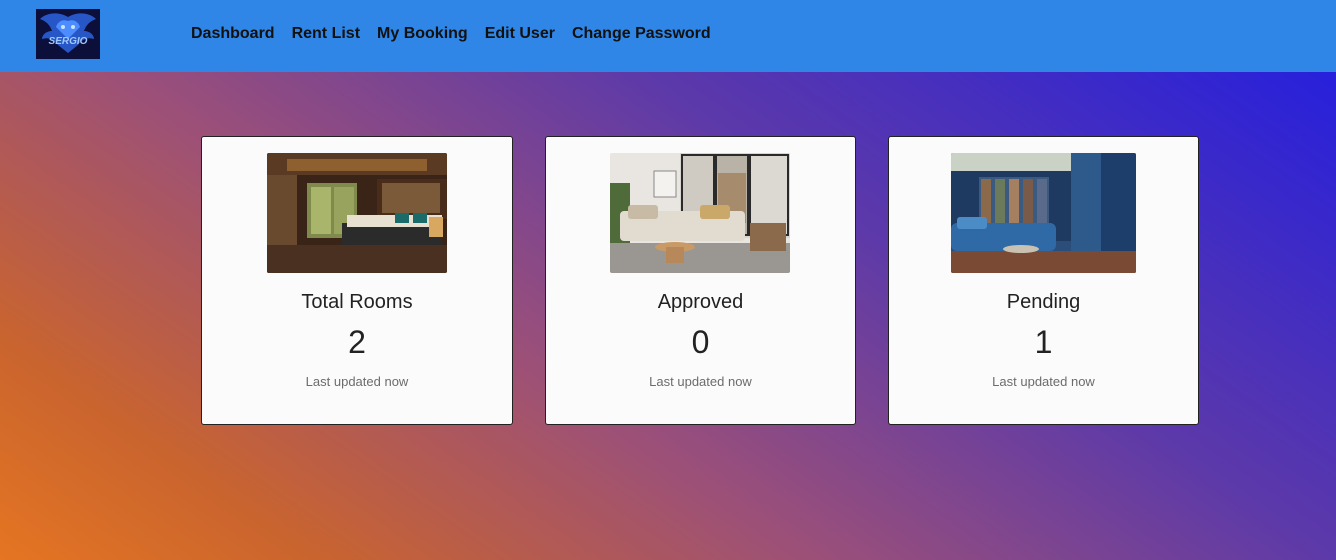 The width and height of the screenshot is (1336, 560). I want to click on svg-text: SERGIO, so click(68, 41).